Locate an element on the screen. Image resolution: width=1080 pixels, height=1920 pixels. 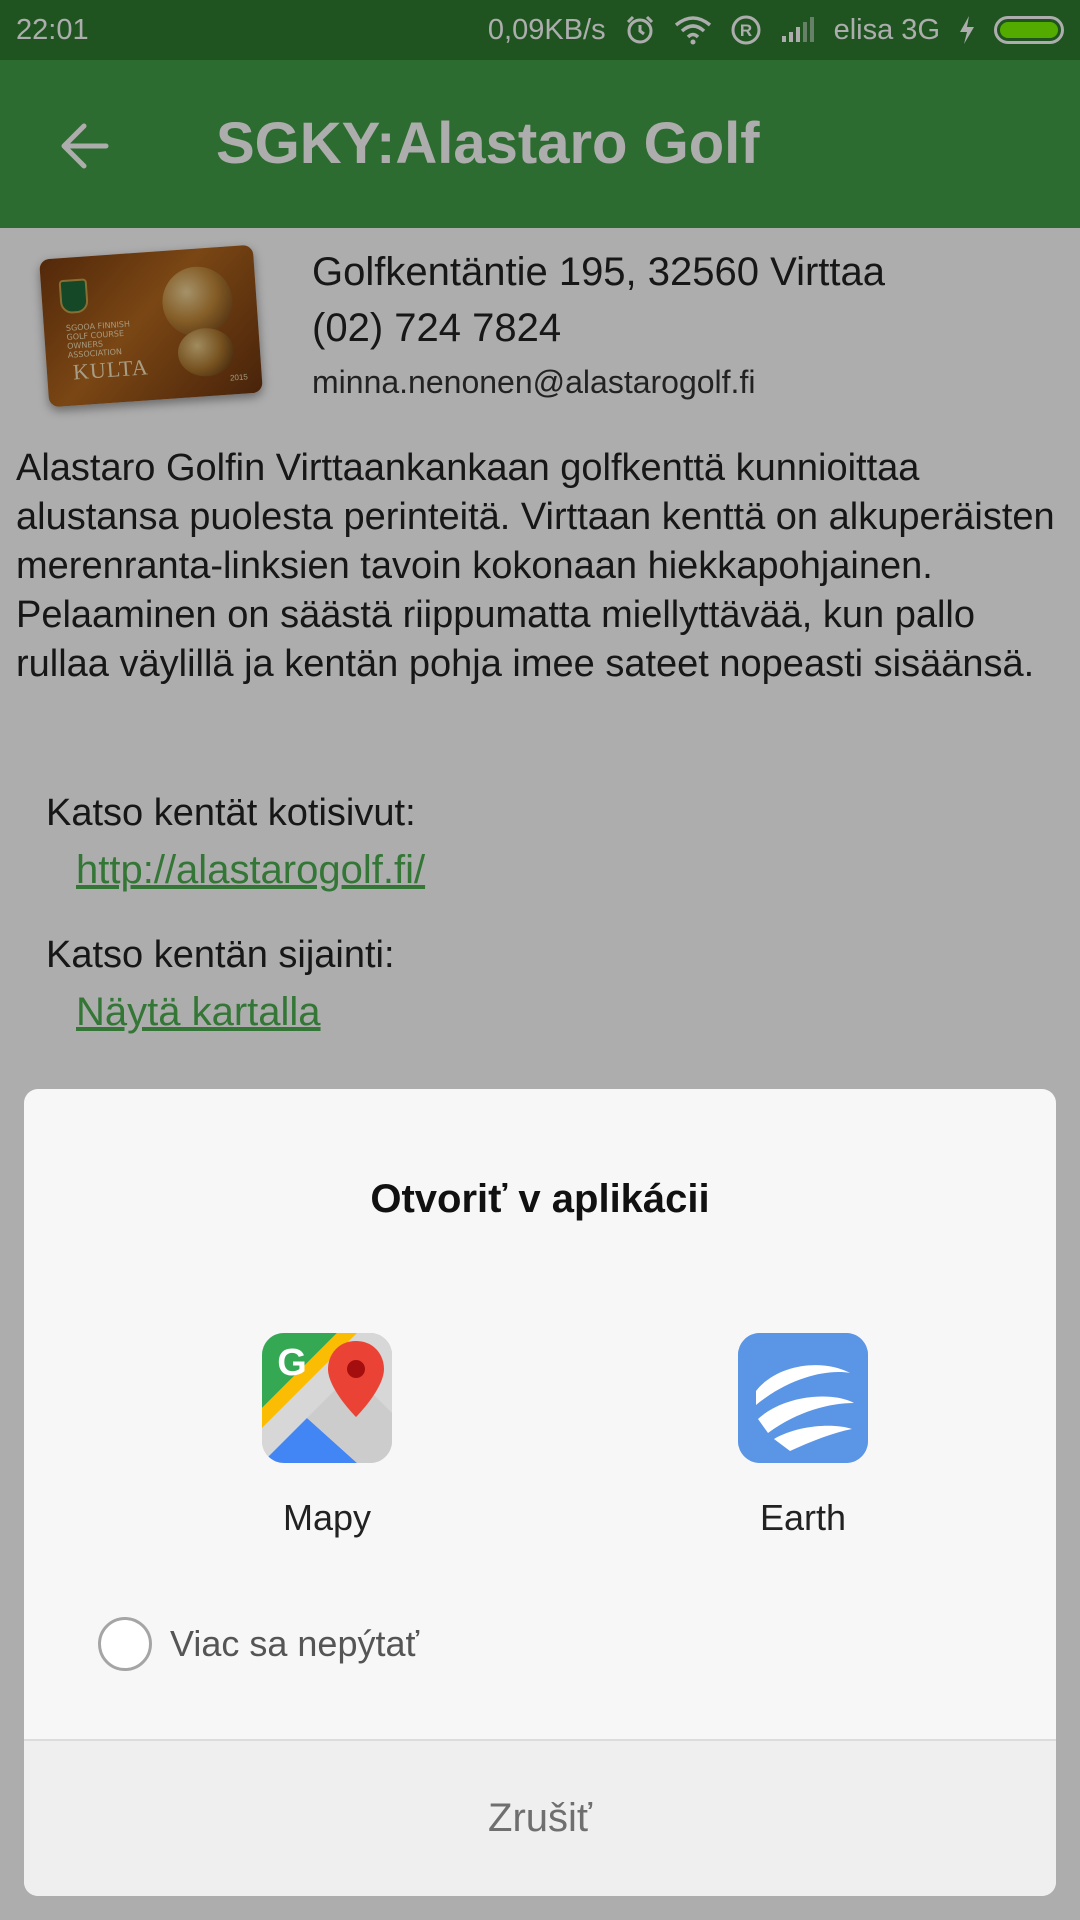
app-label-earth: Earth is located at coordinates (803, 1517).